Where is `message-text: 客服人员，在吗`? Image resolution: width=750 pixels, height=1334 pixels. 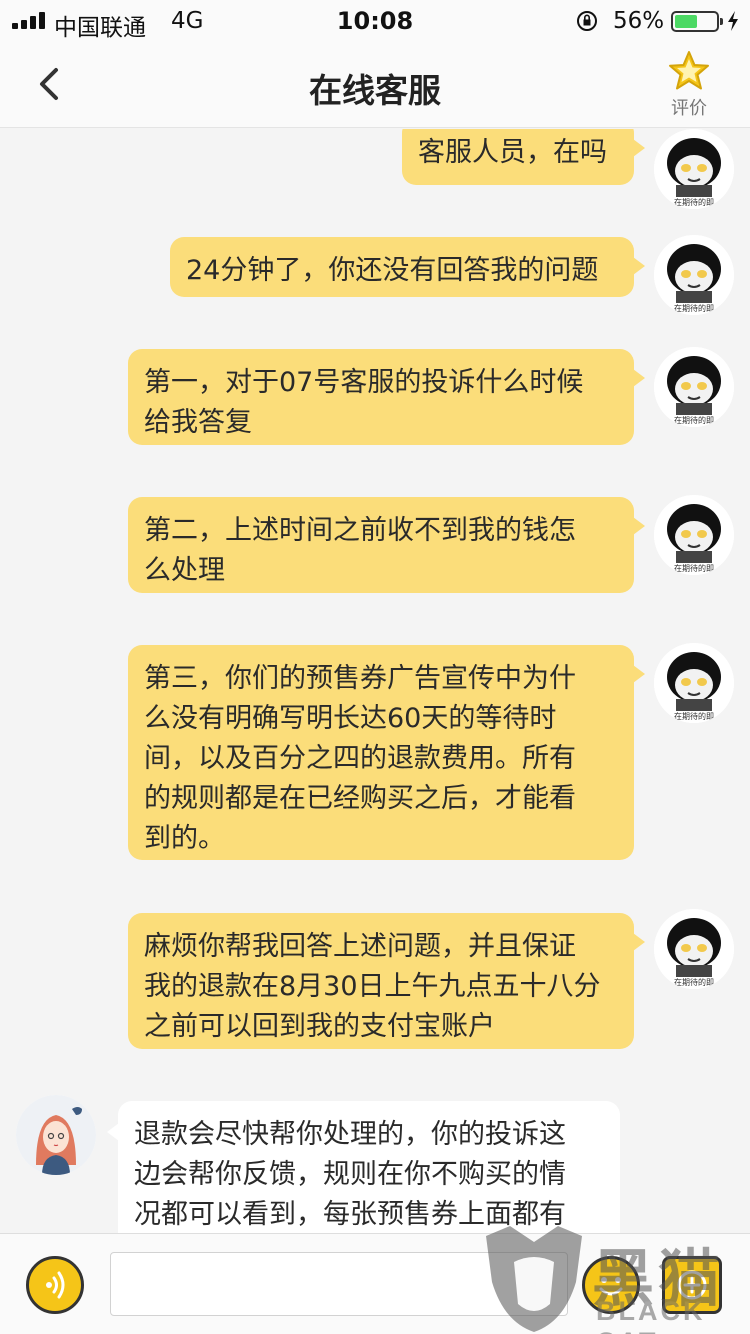 message-text: 客服人员，在吗 is located at coordinates (512, 152).